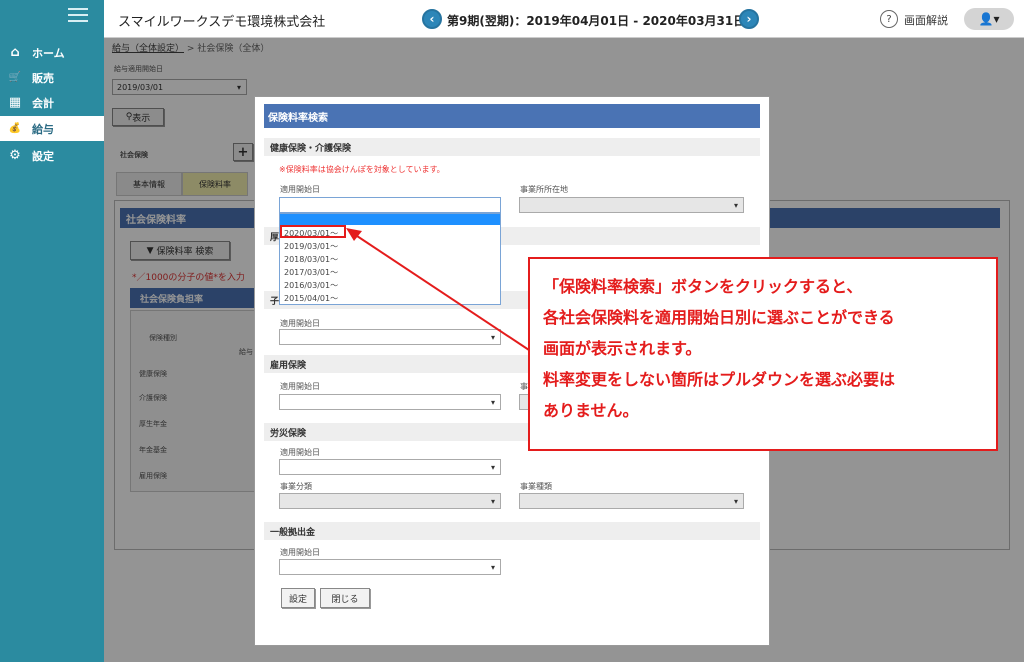 The height and width of the screenshot is (662, 1024). Describe the element at coordinates (512, 116) in the screenshot. I see `dialog-title: 保険料率検索` at that location.